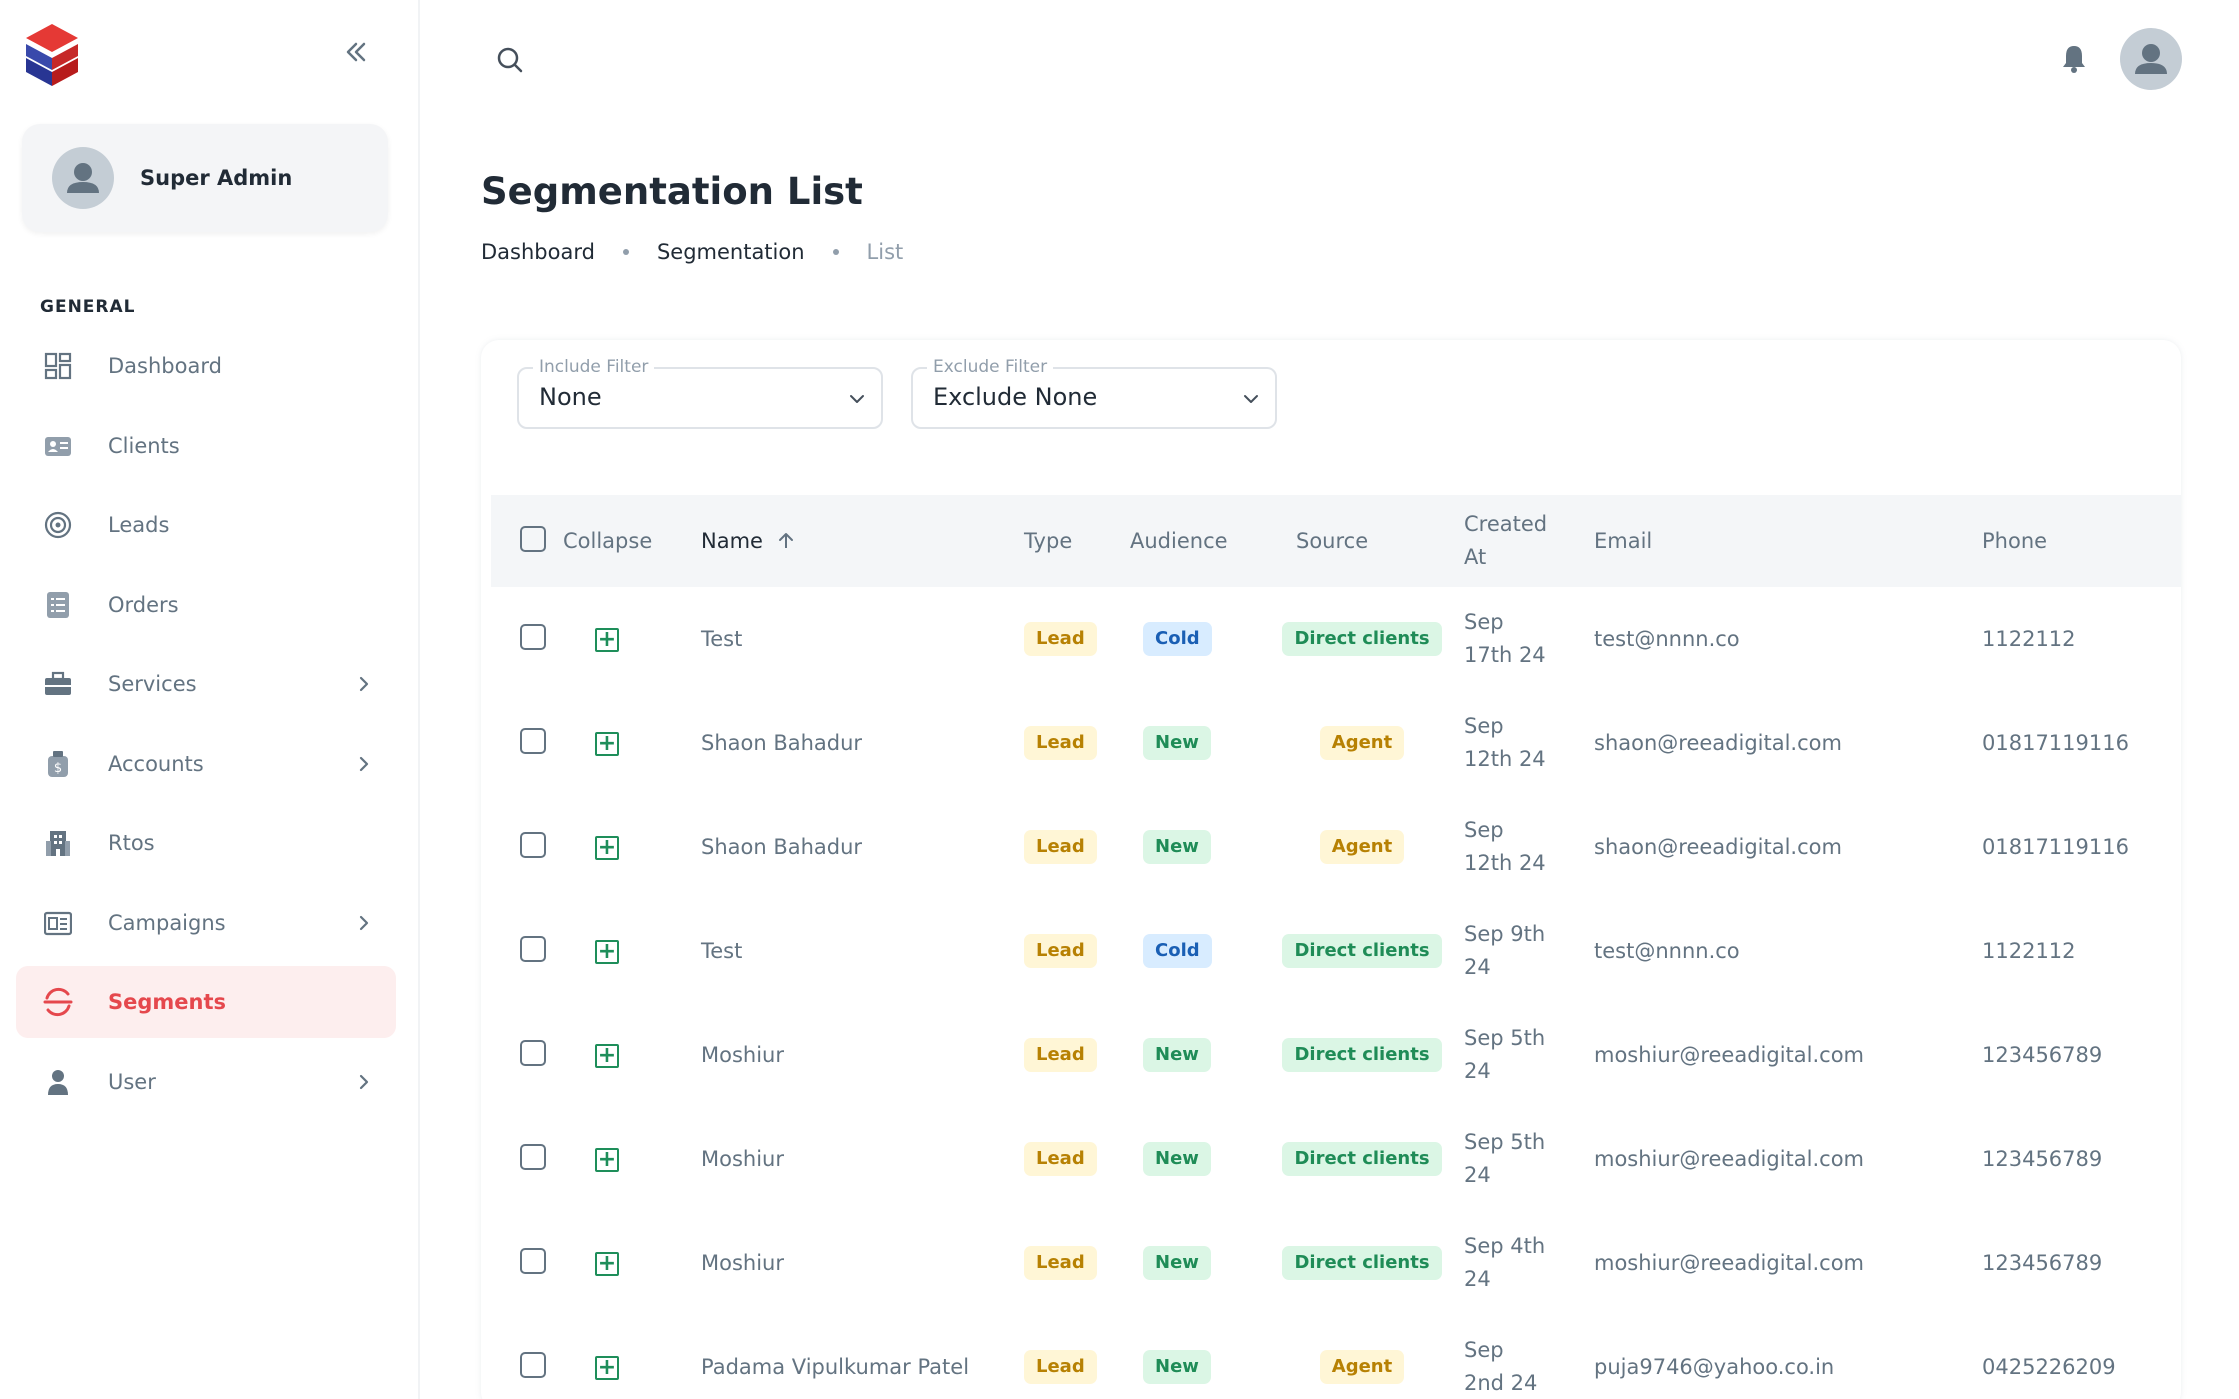  Describe the element at coordinates (52, 55) in the screenshot. I see `app-logo` at that location.